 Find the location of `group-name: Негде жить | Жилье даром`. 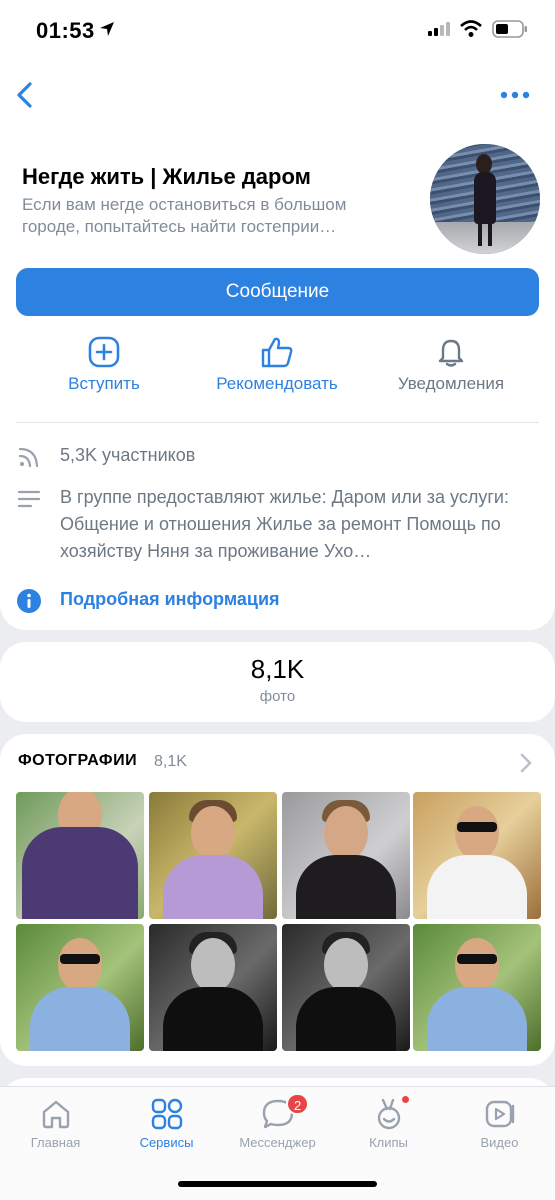

group-name: Негде жить | Жилье даром is located at coordinates (166, 176).